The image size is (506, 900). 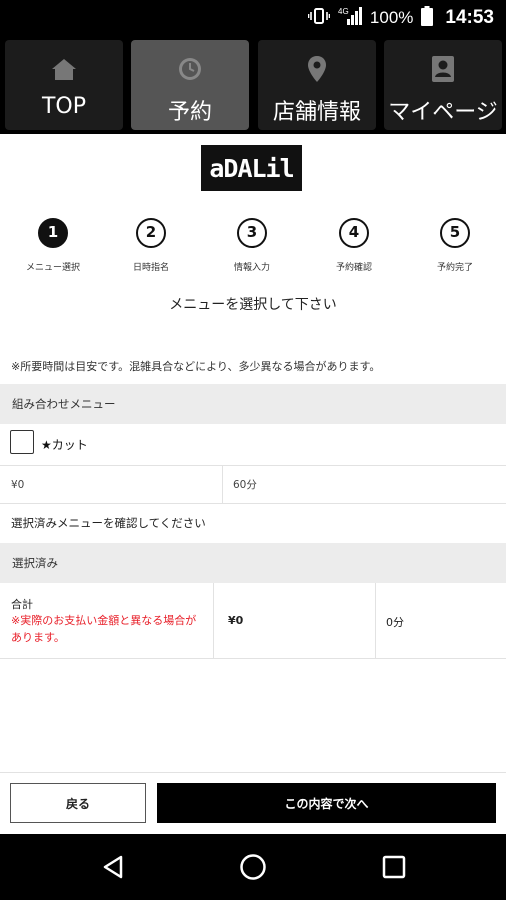 What do you see at coordinates (319, 18) in the screenshot?
I see `vibrate-icon` at bounding box center [319, 18].